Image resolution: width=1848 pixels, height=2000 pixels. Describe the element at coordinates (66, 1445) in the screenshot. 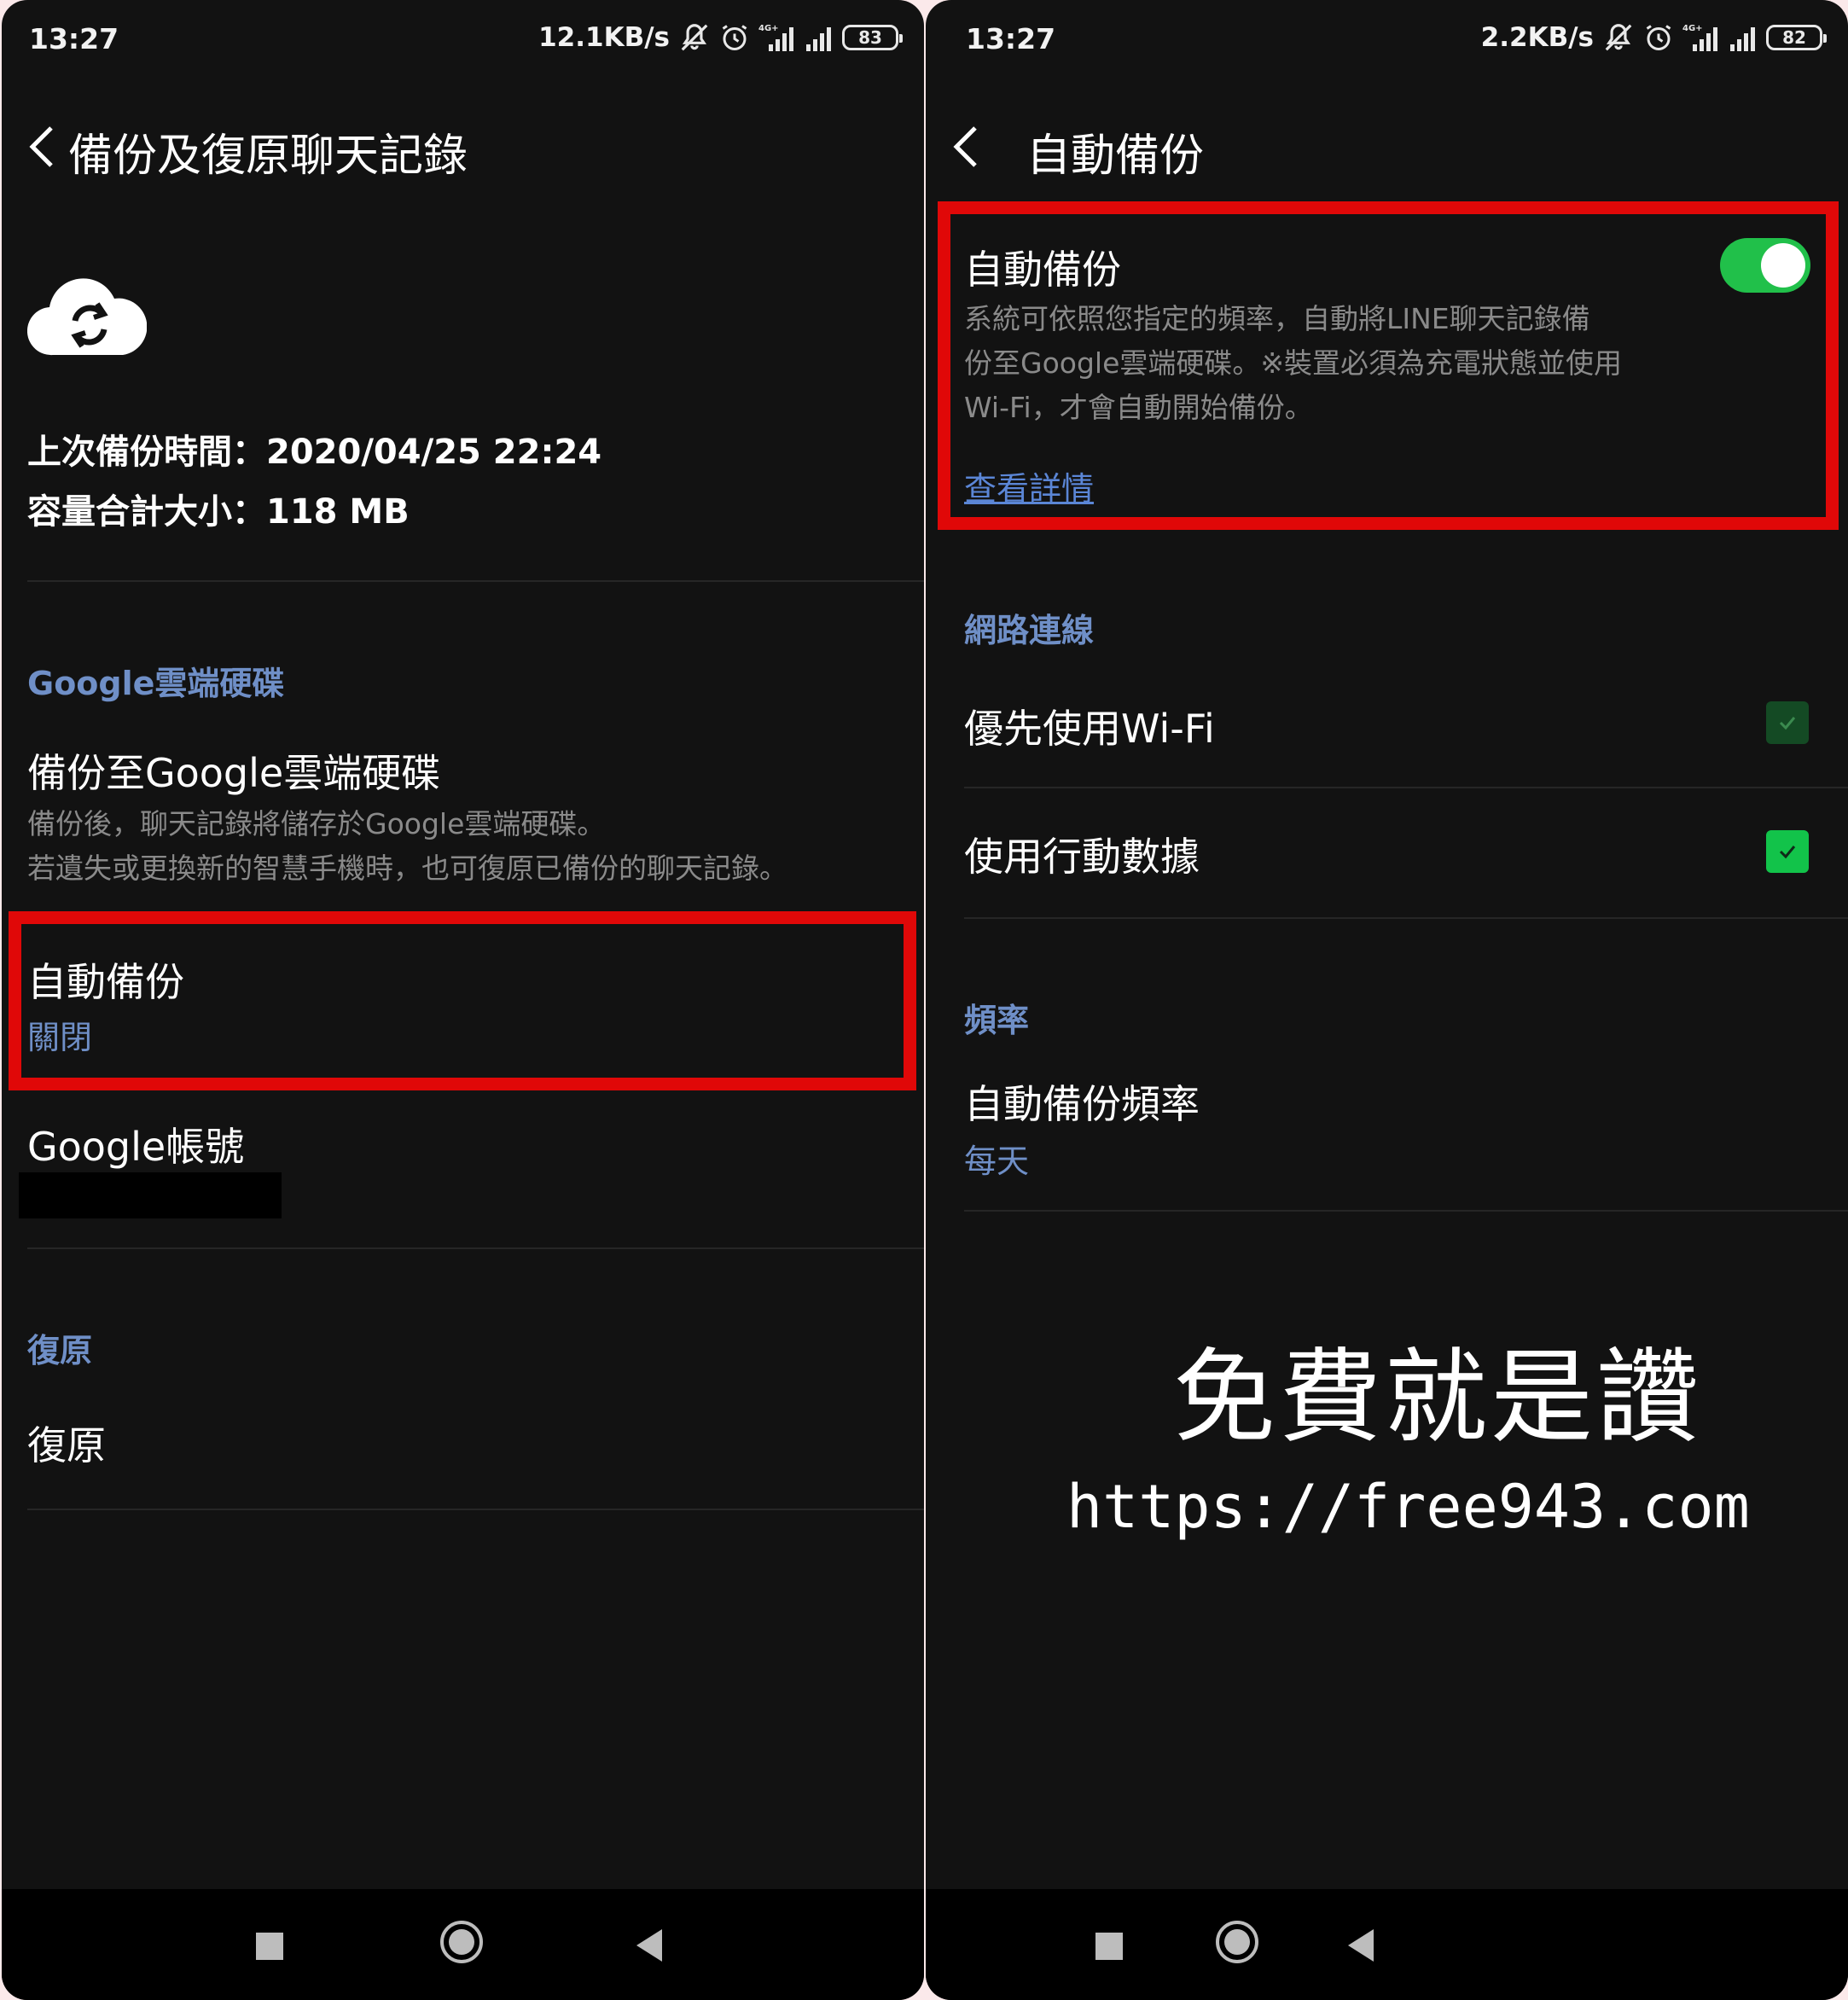

I see `restore-title: 復原` at that location.